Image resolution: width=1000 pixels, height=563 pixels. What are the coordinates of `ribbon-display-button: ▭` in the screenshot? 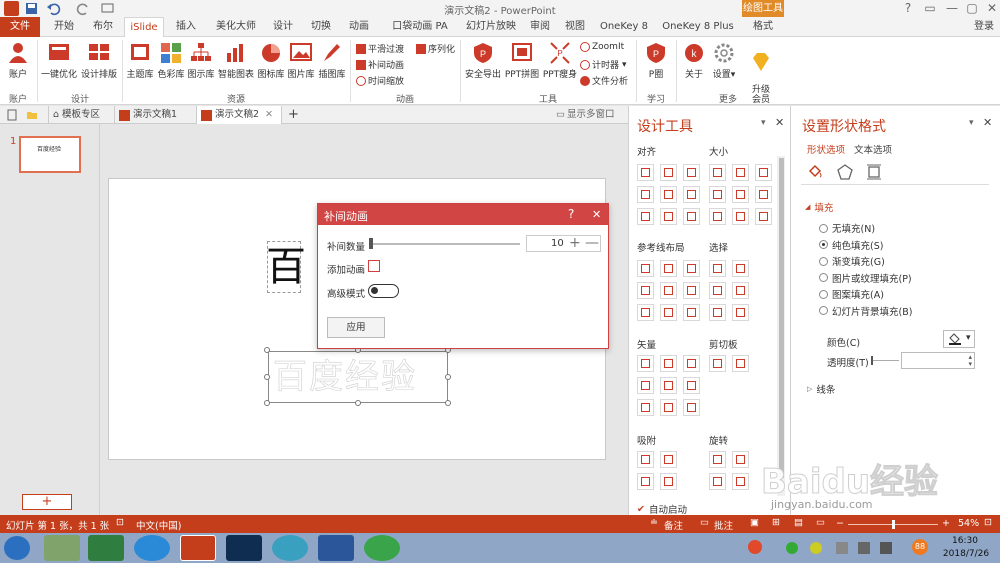 It's located at (930, 8).